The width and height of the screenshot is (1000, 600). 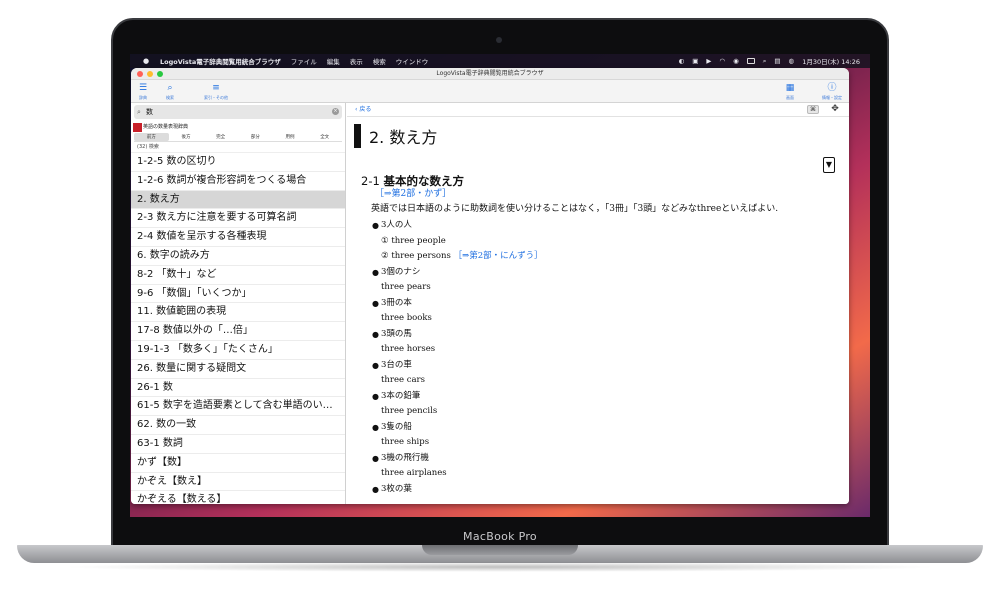 What do you see at coordinates (722, 61) in the screenshot?
I see `wifi-icon: ◠` at bounding box center [722, 61].